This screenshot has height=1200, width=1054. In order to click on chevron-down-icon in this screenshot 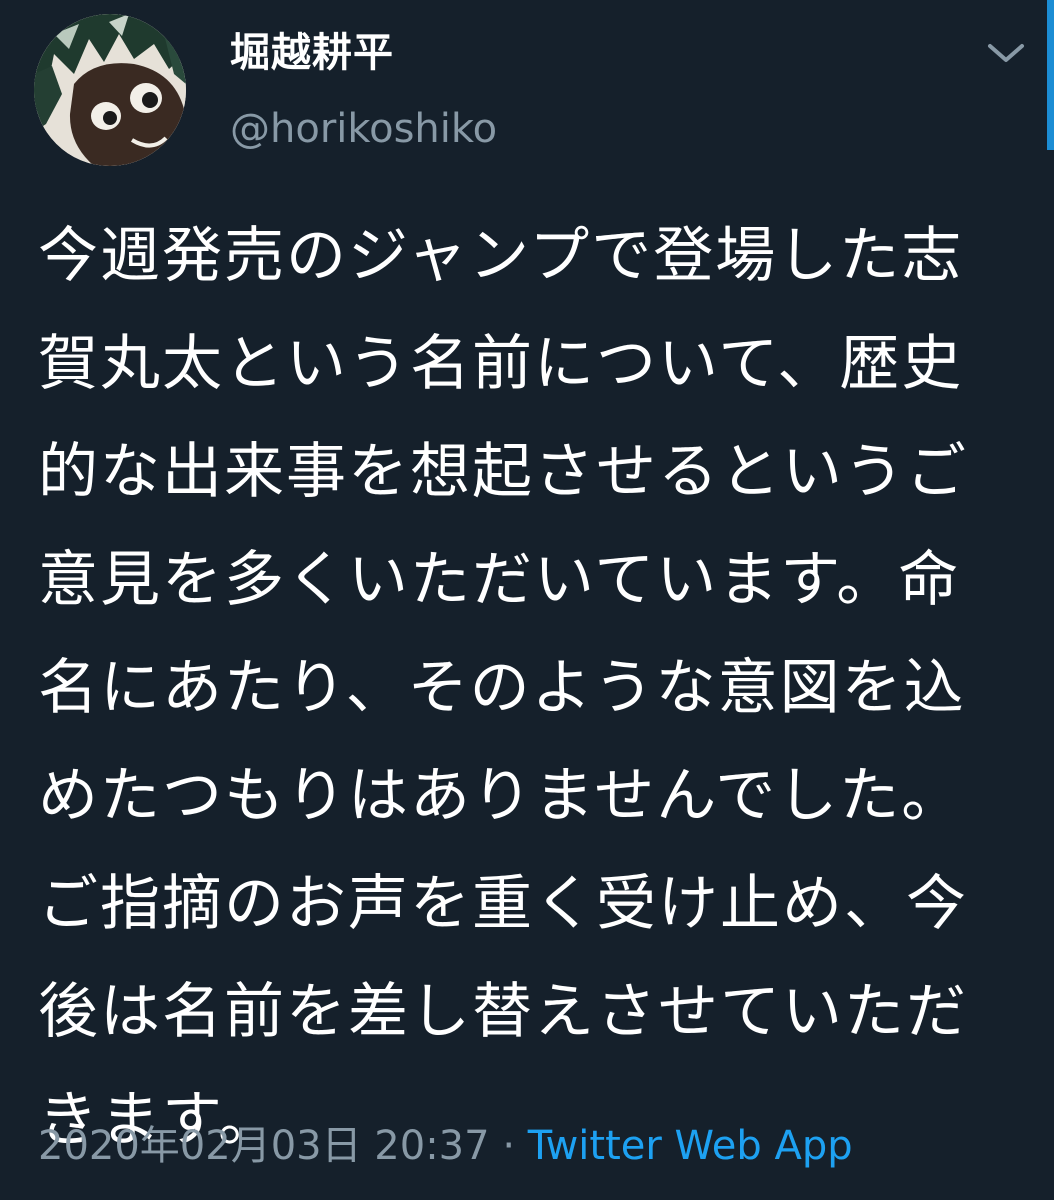, I will do `click(1006, 53)`.